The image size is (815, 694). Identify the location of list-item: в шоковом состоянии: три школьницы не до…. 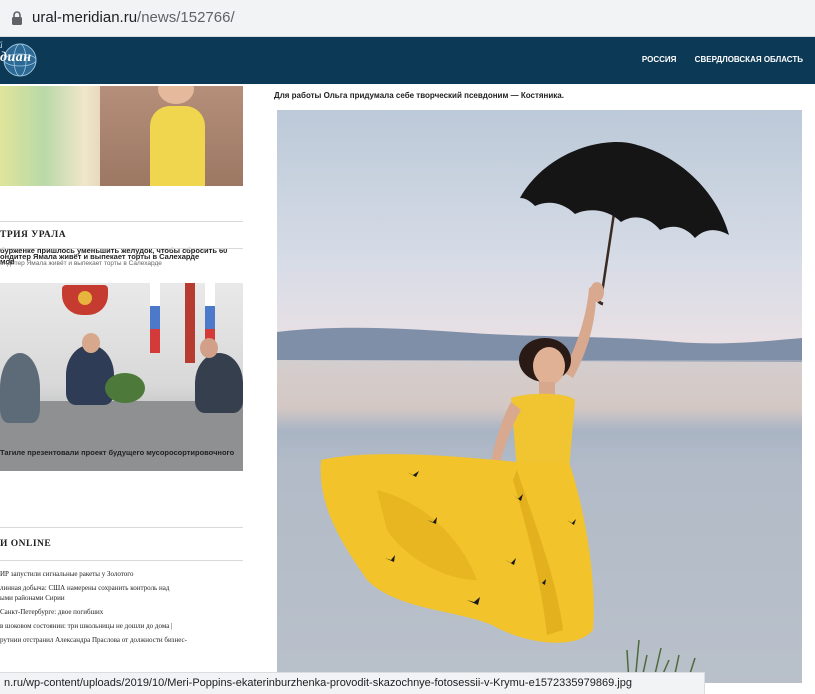
(120, 626).